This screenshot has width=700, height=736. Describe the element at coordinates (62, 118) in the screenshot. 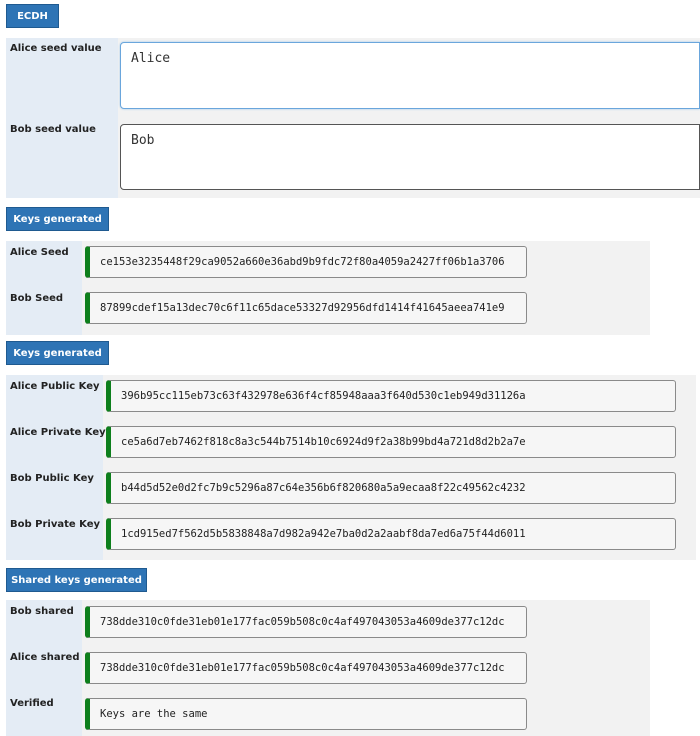

I see `ecdh-label-column` at that location.